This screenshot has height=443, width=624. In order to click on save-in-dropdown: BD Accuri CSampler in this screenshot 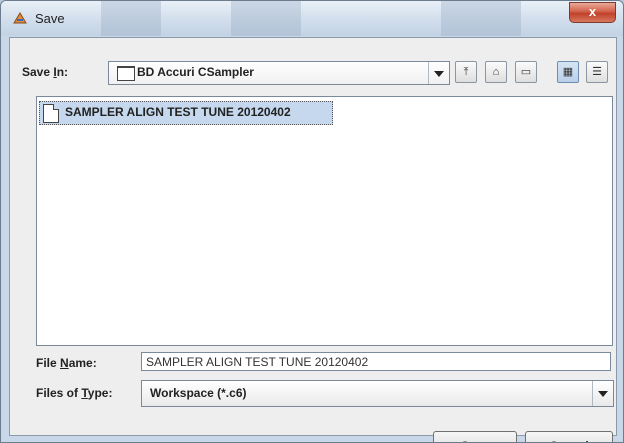, I will do `click(279, 73)`.